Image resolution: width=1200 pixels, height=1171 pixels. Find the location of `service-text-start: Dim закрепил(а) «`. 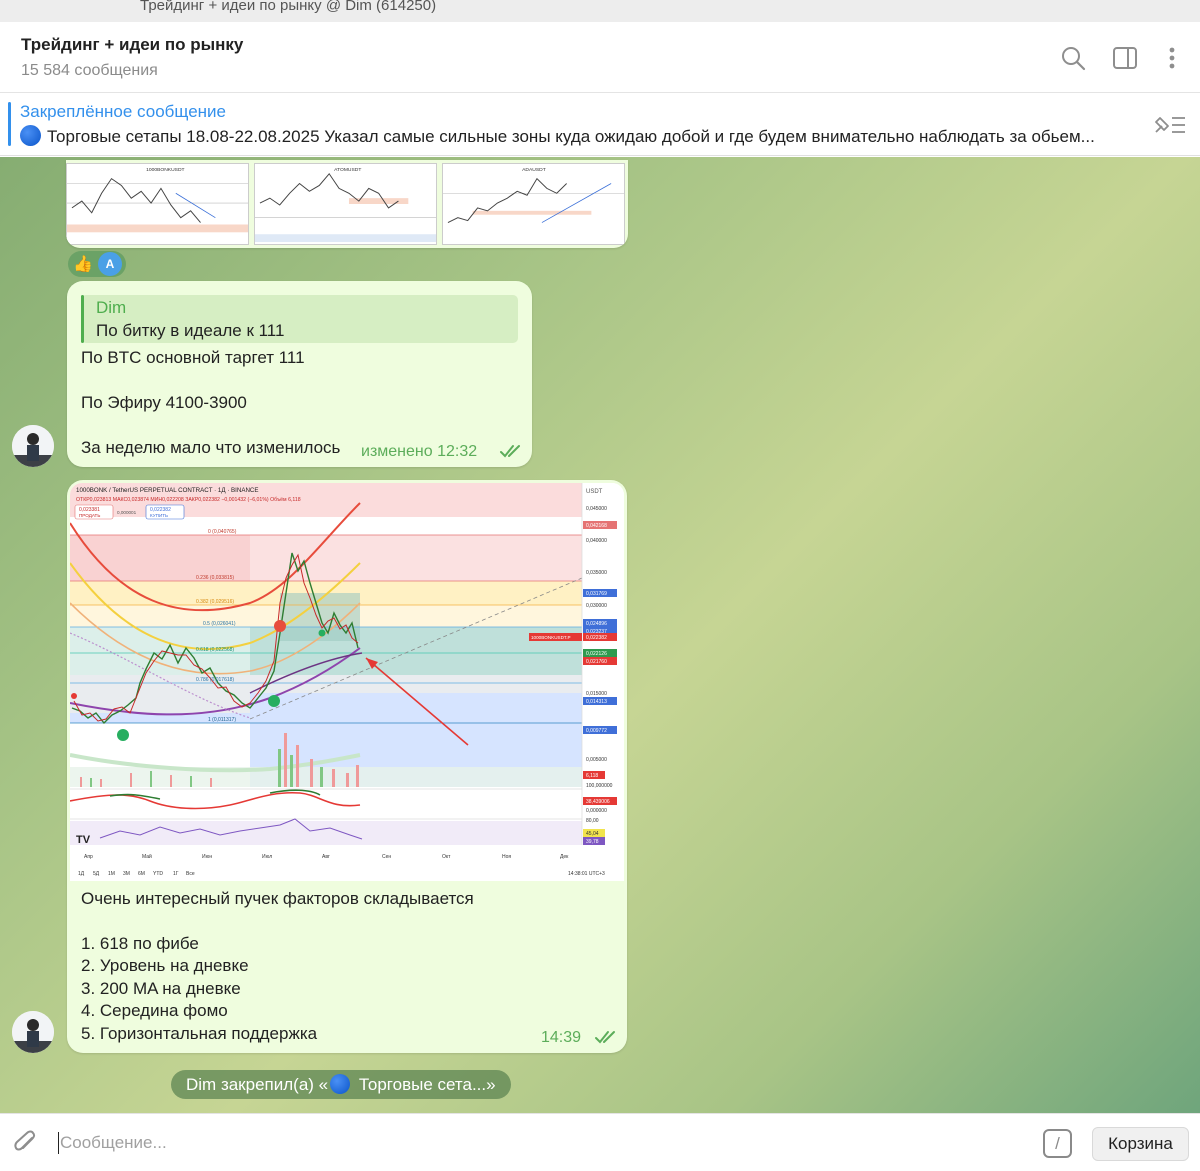

service-text-start: Dim закрепил(а) « is located at coordinates (257, 1084).